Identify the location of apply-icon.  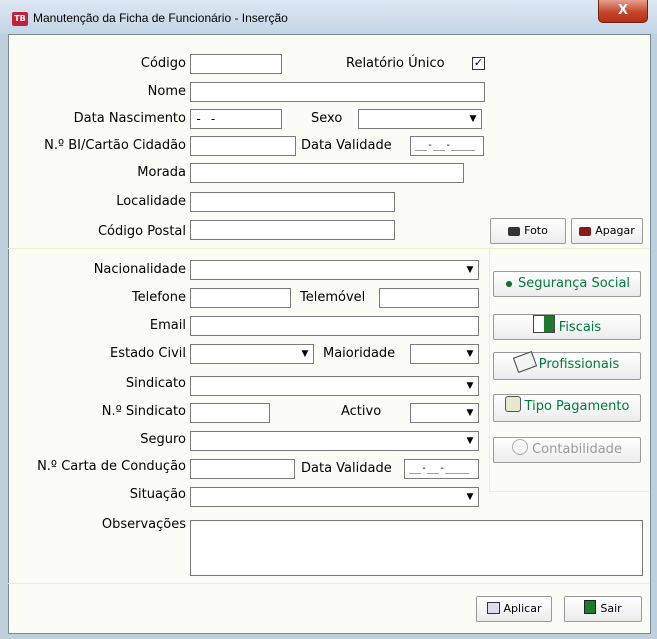
(493, 608).